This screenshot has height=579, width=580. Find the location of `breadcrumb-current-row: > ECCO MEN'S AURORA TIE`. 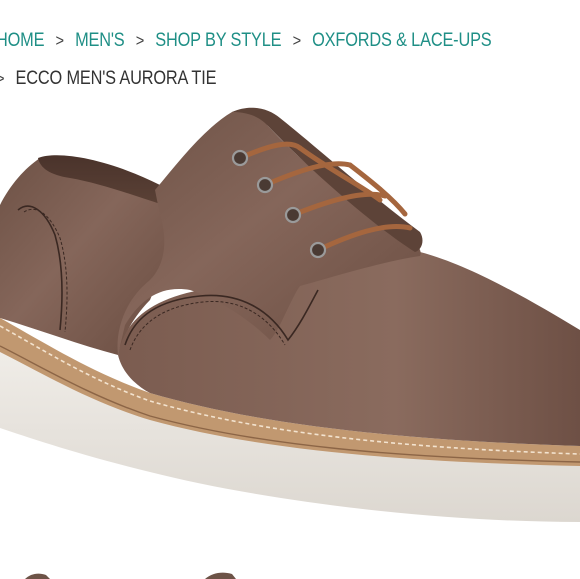

breadcrumb-current-row: > ECCO MEN'S AURORA TIE is located at coordinates (108, 79).